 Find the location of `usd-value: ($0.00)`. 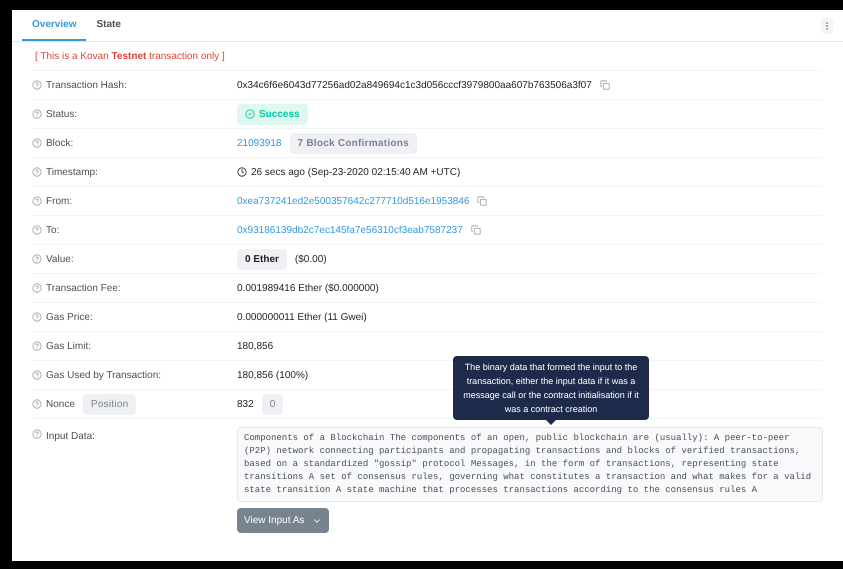

usd-value: ($0.00) is located at coordinates (310, 259).